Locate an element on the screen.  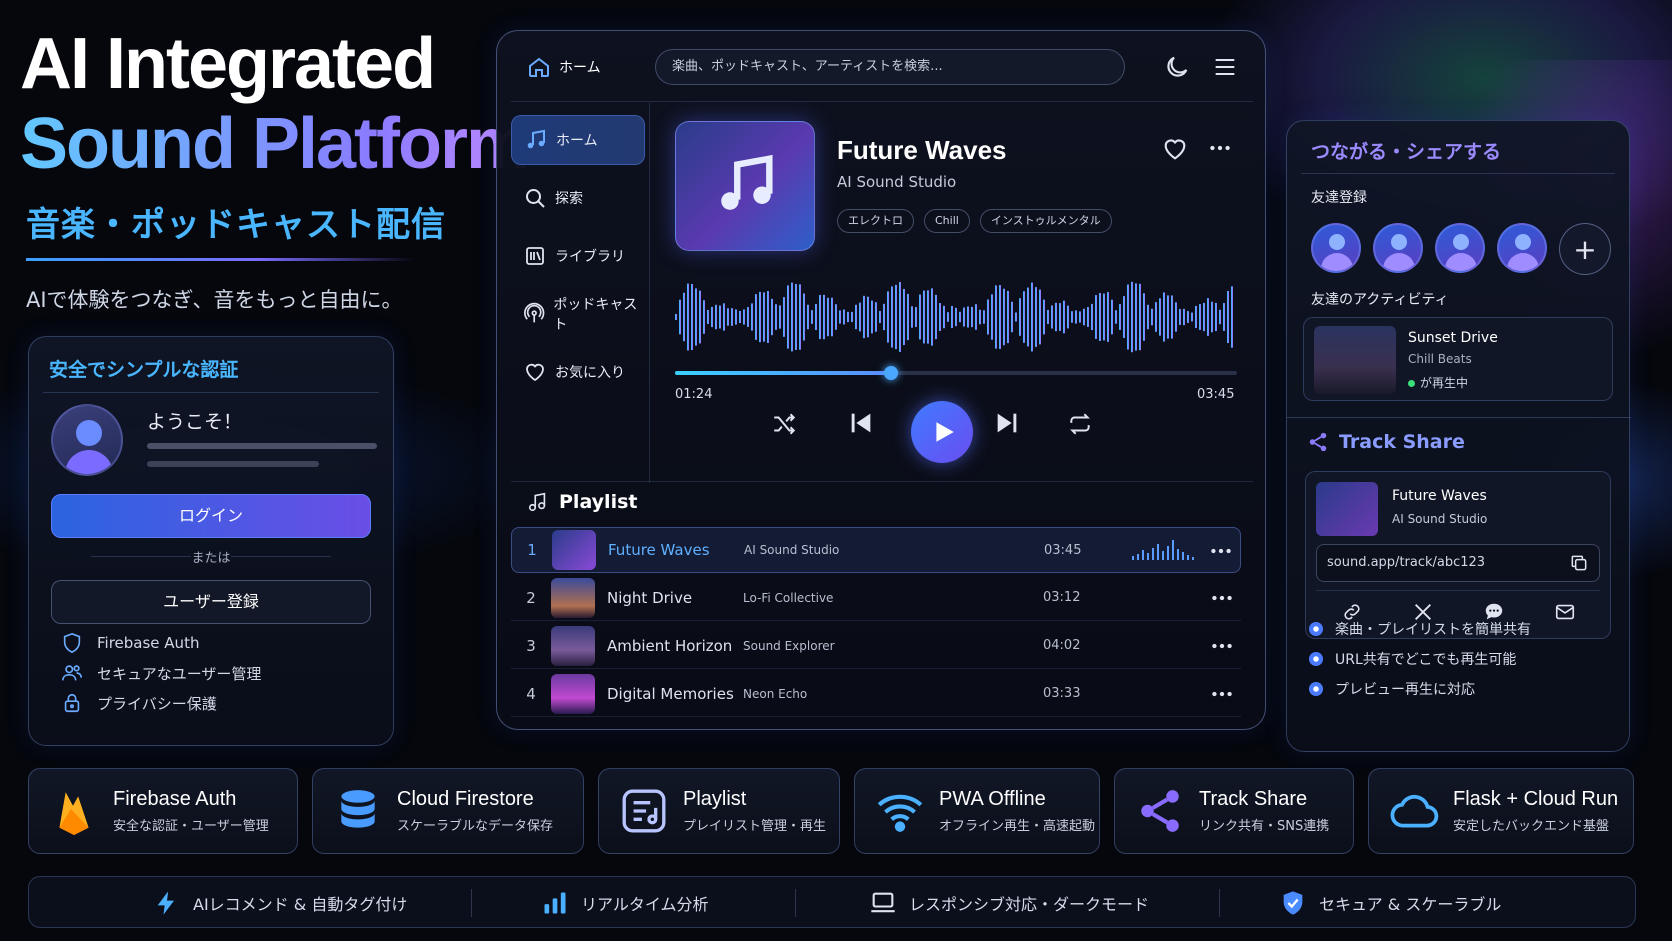
playlist-icon is located at coordinates (644, 811).